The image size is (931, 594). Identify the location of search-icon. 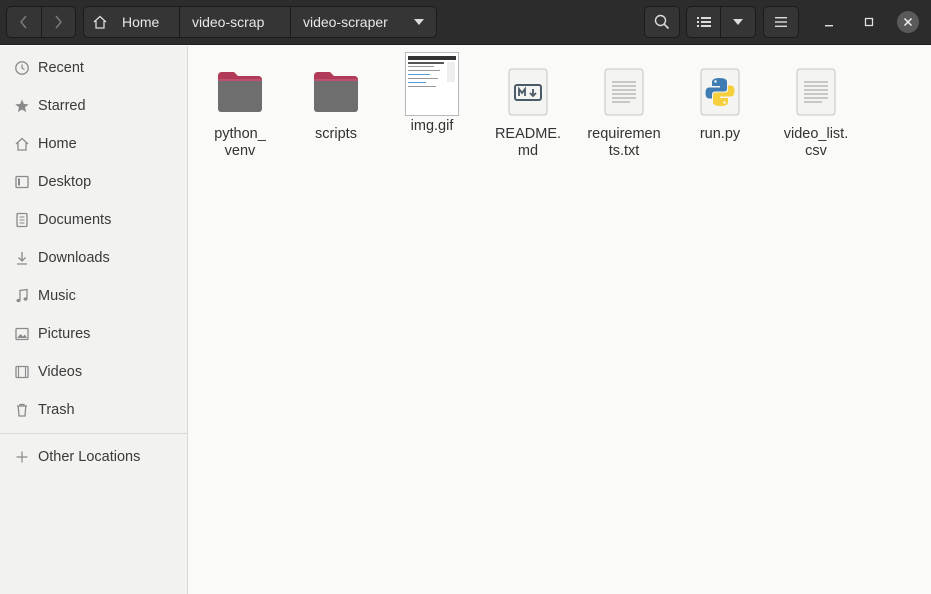
(662, 22).